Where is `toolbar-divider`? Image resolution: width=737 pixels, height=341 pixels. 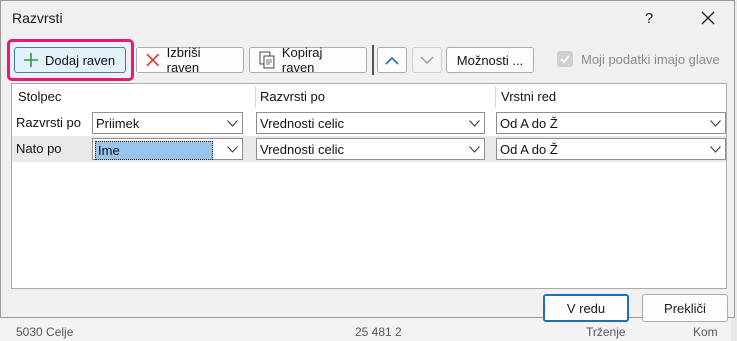 toolbar-divider is located at coordinates (373, 60).